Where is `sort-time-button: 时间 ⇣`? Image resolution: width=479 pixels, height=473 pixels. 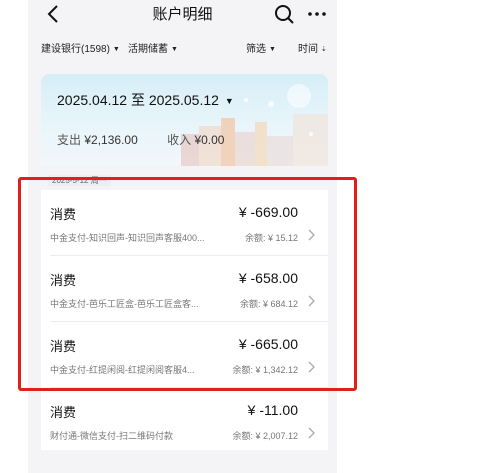
sort-time-button: 时间 ⇣ is located at coordinates (312, 47).